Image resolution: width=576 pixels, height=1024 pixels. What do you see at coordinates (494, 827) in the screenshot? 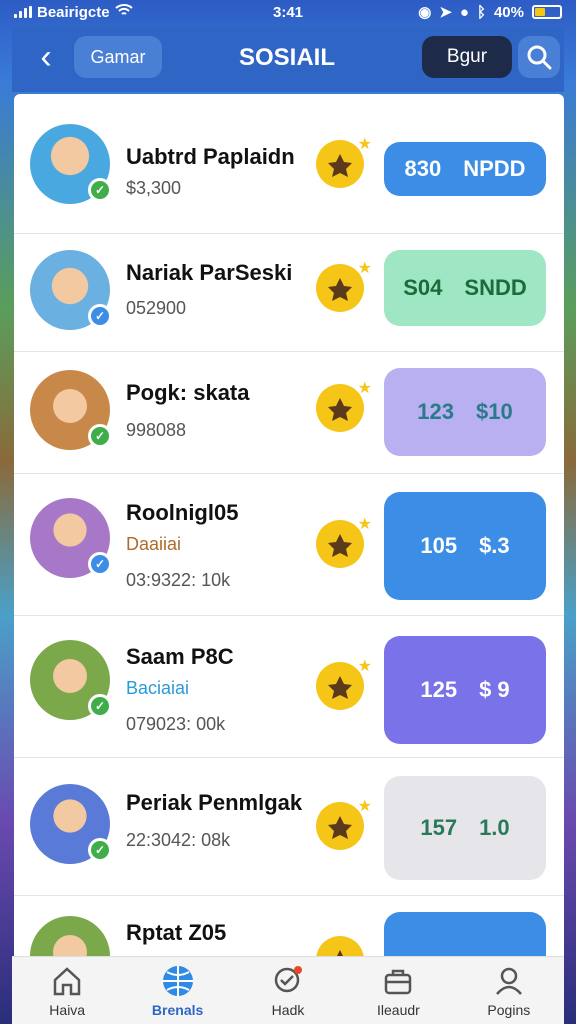
I see `action-label: 1.0` at bounding box center [494, 827].